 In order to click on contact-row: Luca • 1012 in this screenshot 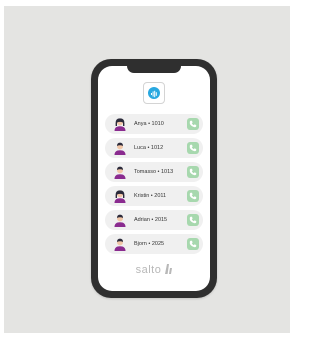, I will do `click(154, 148)`.